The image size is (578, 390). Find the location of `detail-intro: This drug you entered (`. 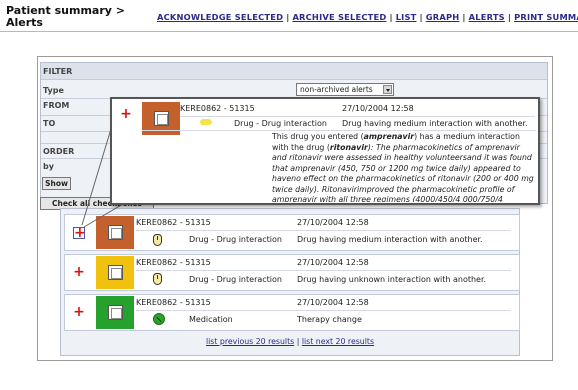

detail-intro: This drug you entered ( is located at coordinates (318, 136).